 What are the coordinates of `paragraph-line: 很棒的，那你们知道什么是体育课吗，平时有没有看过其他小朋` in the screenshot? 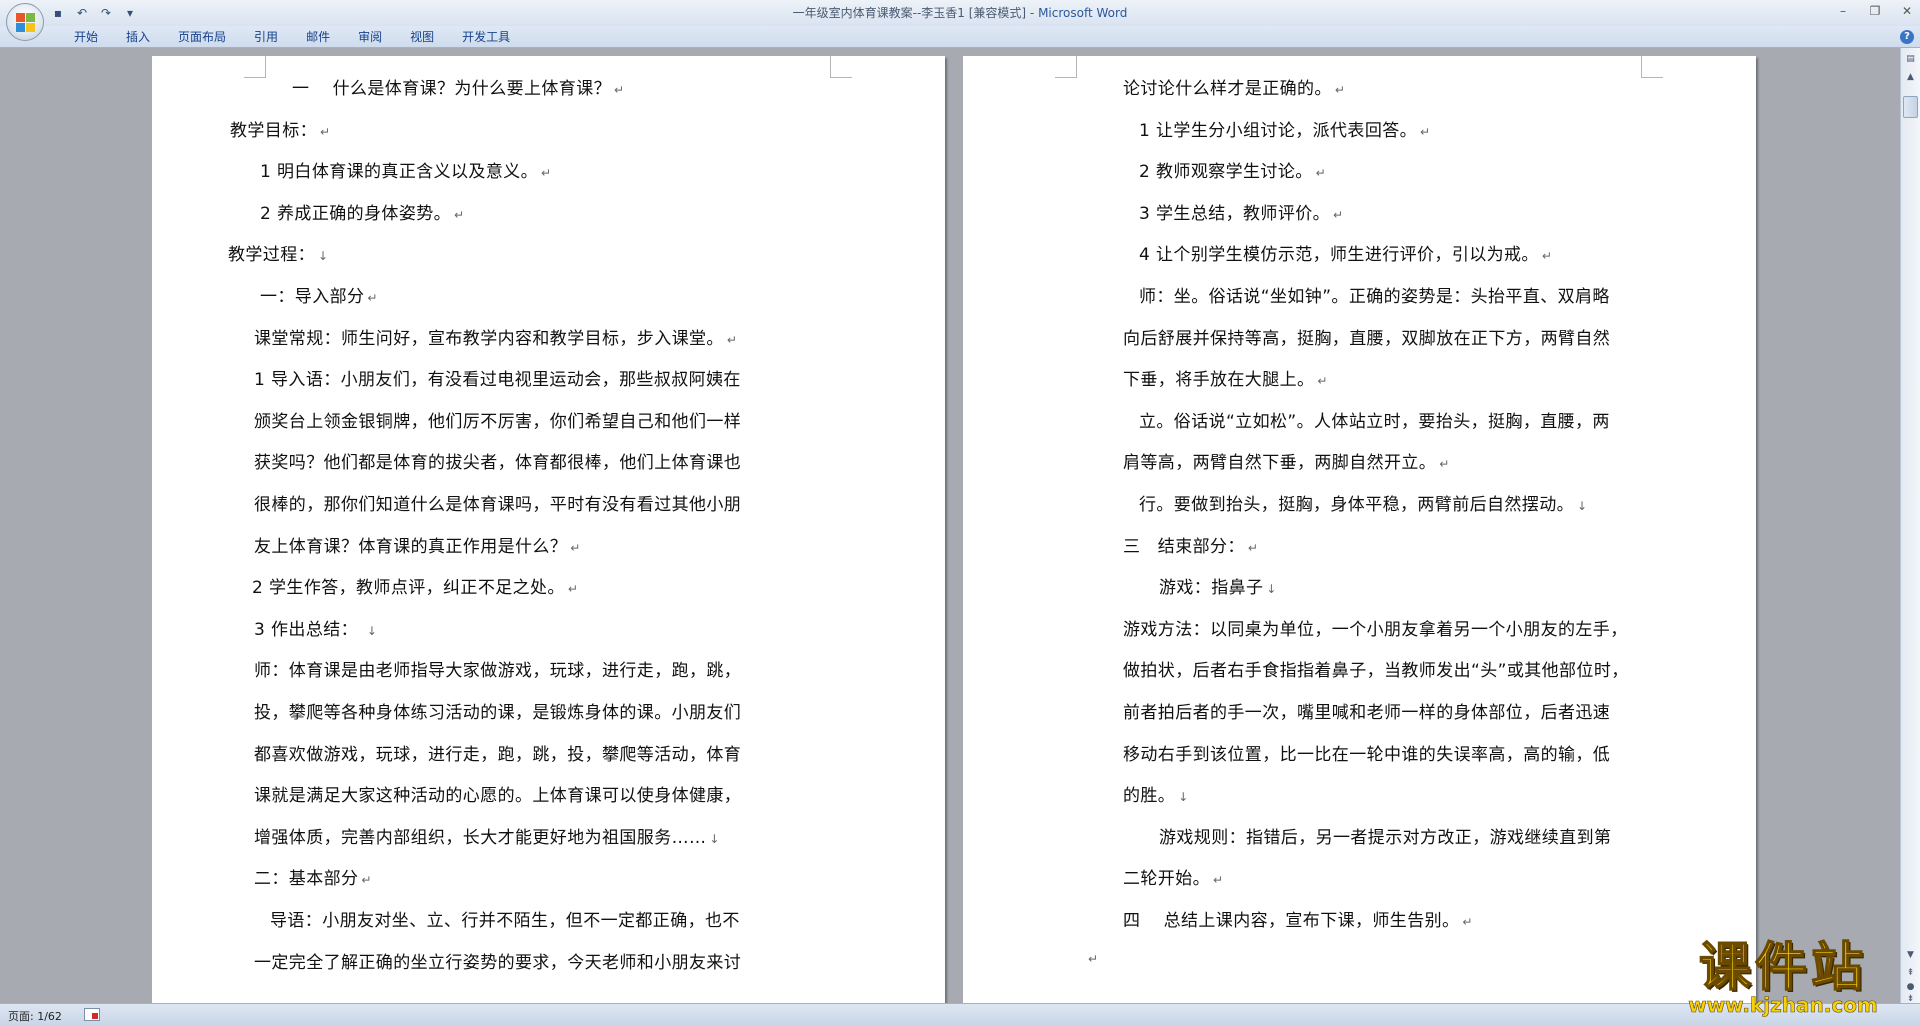 It's located at (499, 502).